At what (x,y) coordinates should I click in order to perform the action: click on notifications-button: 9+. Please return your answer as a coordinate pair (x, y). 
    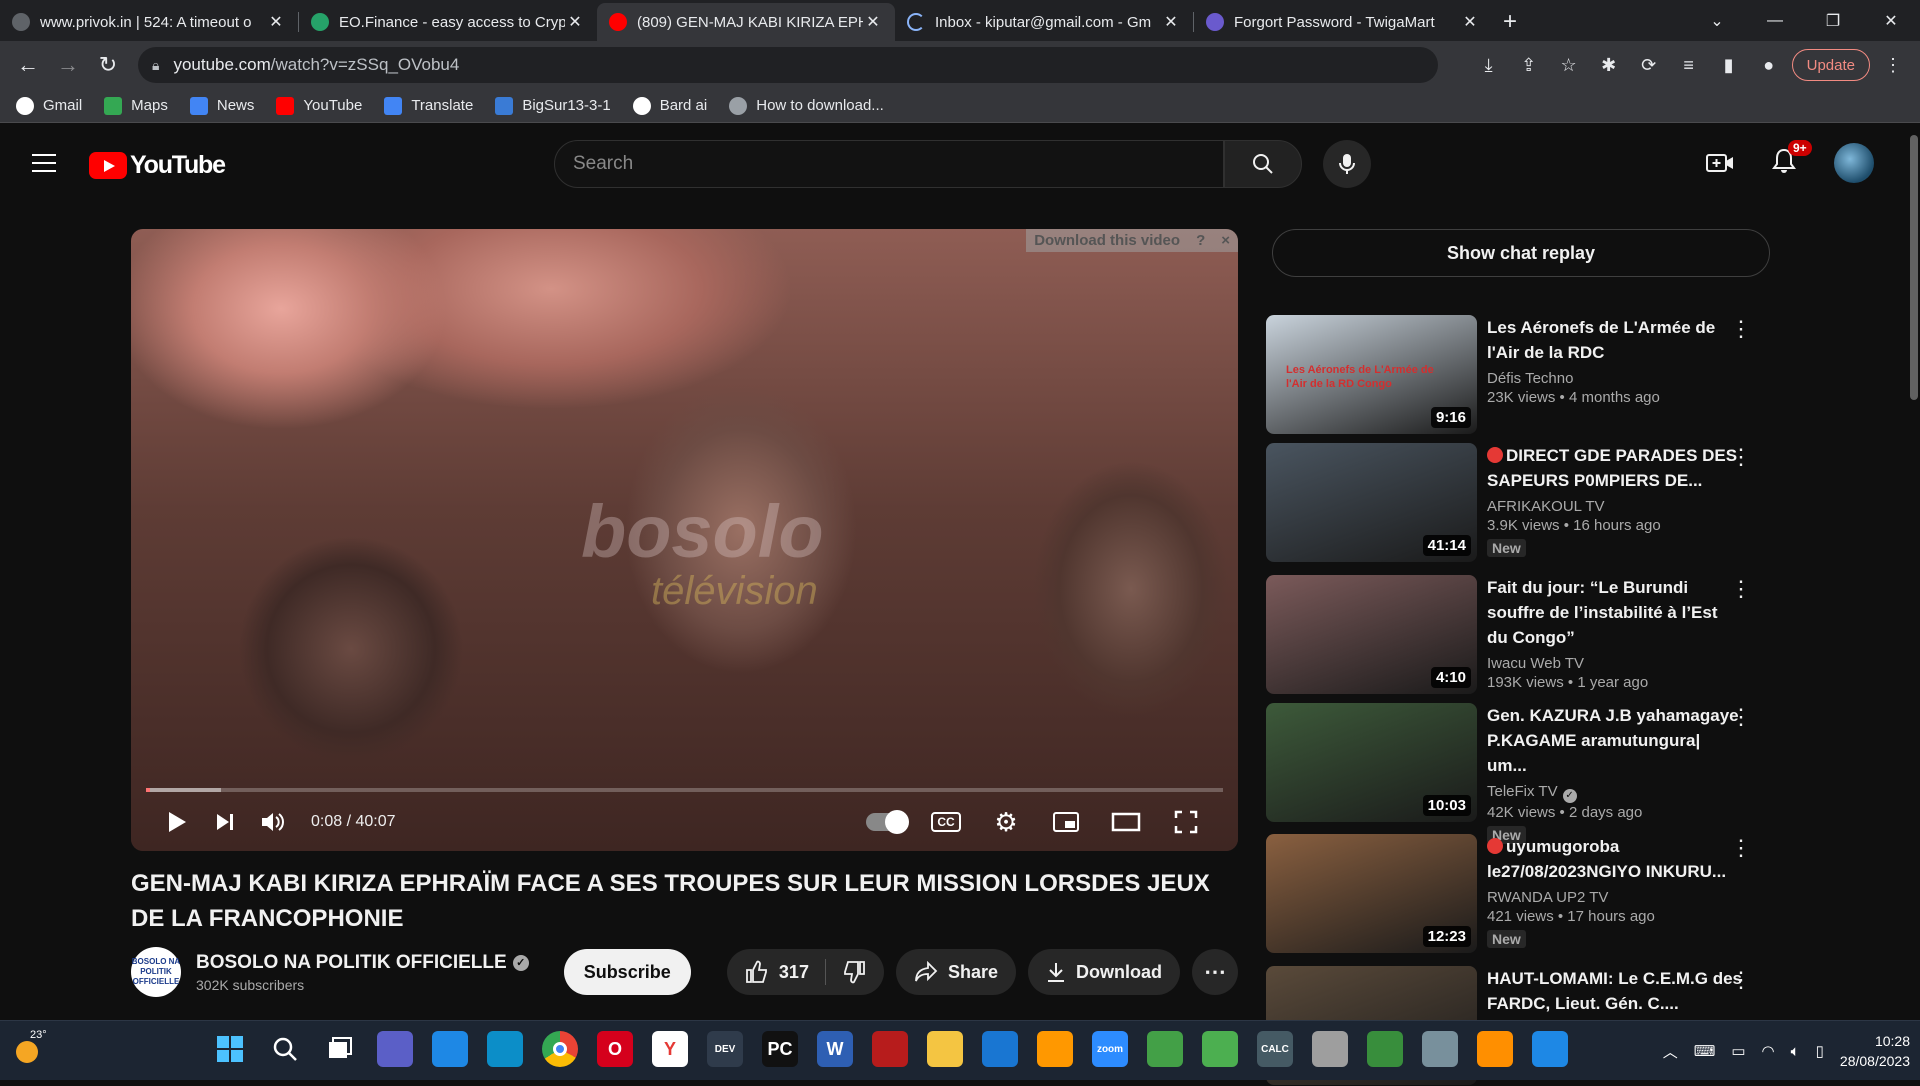
    Looking at the image, I should click on (1792, 159).